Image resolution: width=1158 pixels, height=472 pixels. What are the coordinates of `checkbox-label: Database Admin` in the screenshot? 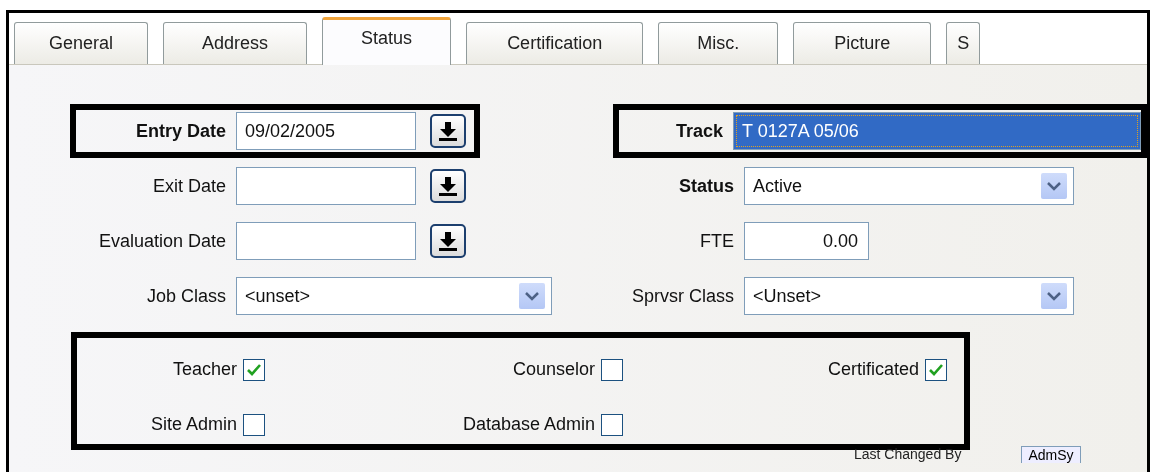 It's located at (528, 424).